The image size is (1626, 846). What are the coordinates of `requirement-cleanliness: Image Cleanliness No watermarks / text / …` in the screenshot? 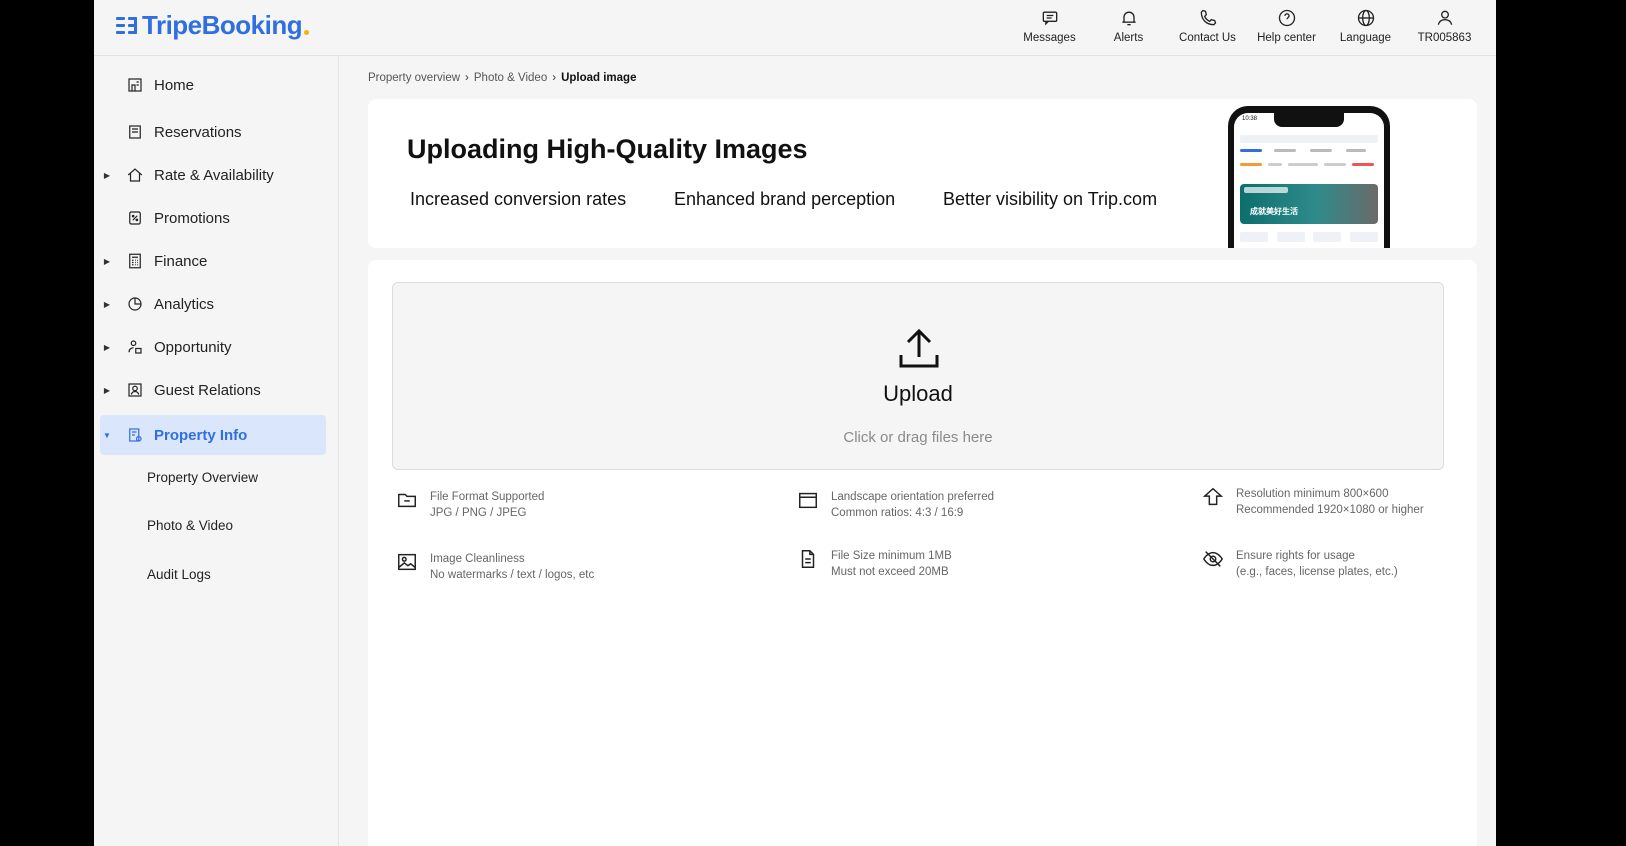 It's located at (495, 567).